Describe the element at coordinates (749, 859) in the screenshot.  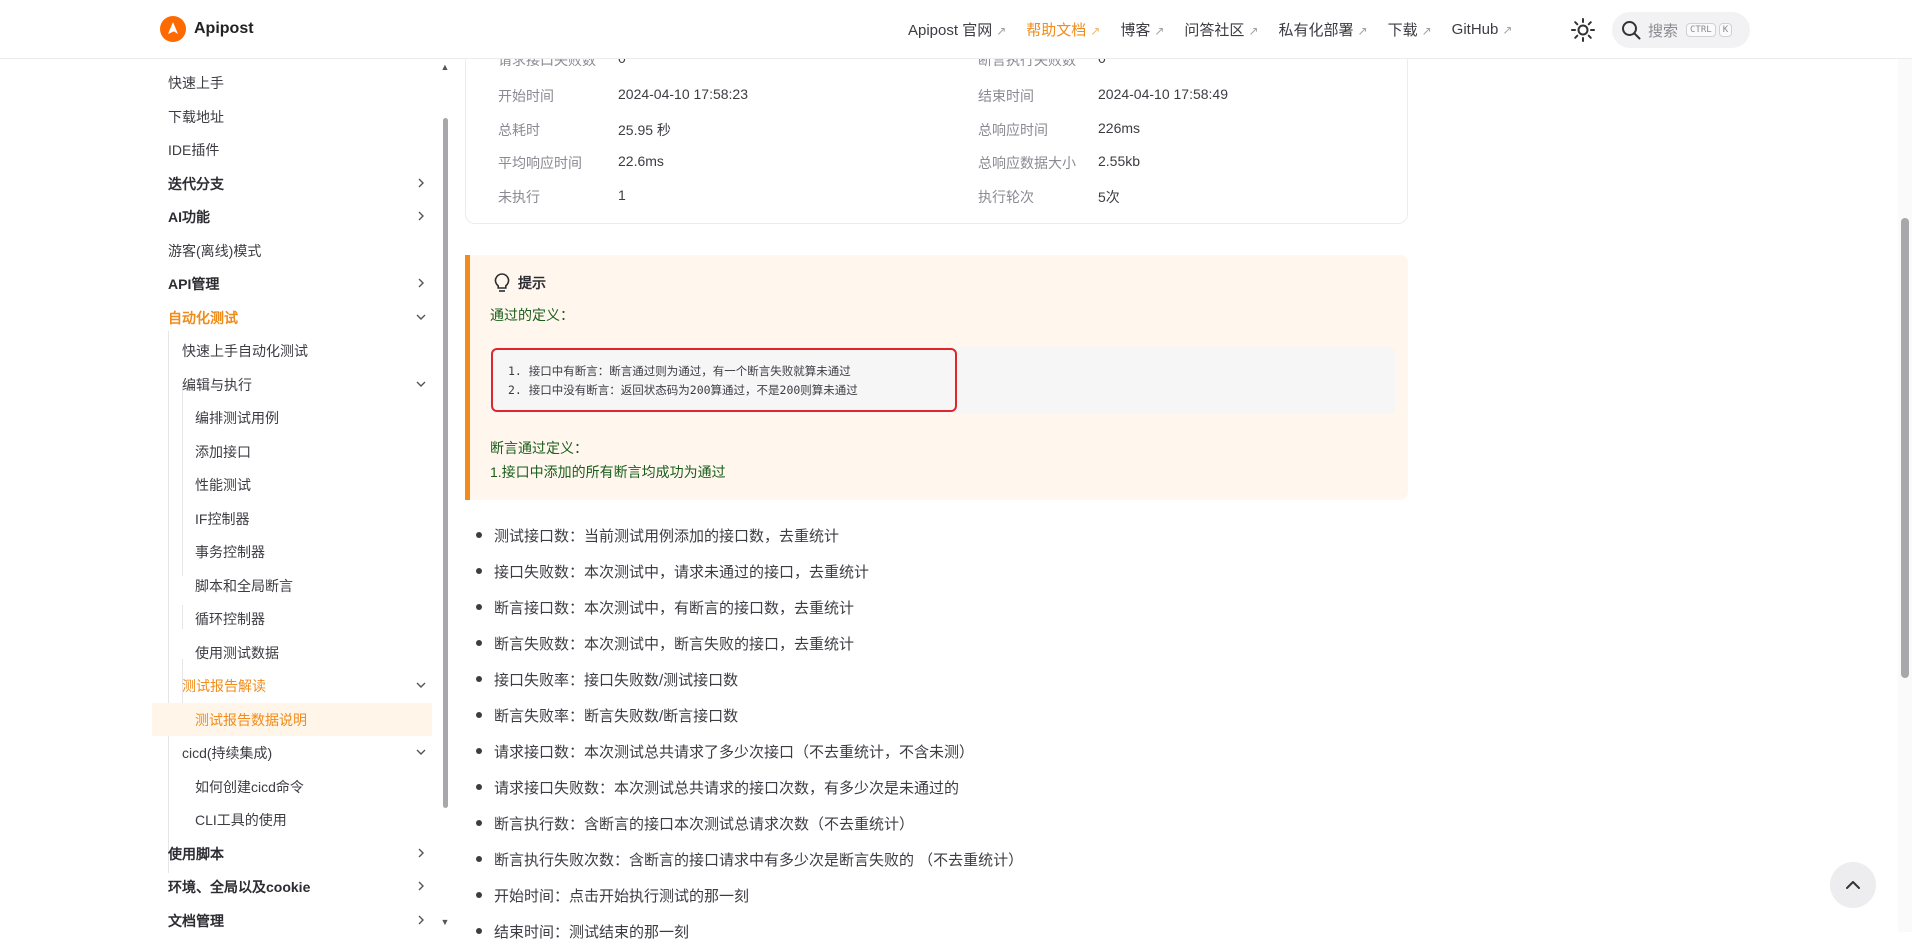
I see `list-item: 断言执行失败次数：含断言的接口请求中有多少次是断言失败的 （不去重统计）` at that location.